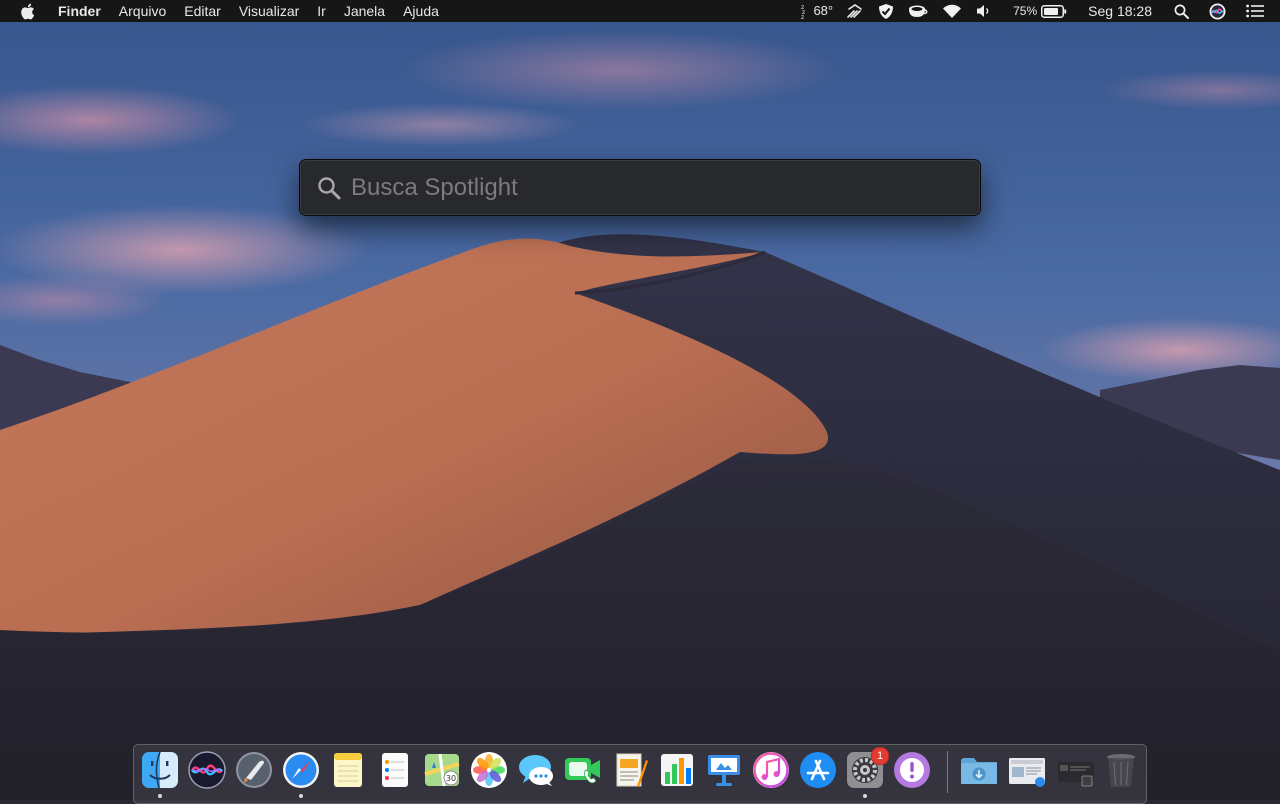 Image resolution: width=1280 pixels, height=804 pixels. What do you see at coordinates (952, 11) in the screenshot?
I see `wifi-icon` at bounding box center [952, 11].